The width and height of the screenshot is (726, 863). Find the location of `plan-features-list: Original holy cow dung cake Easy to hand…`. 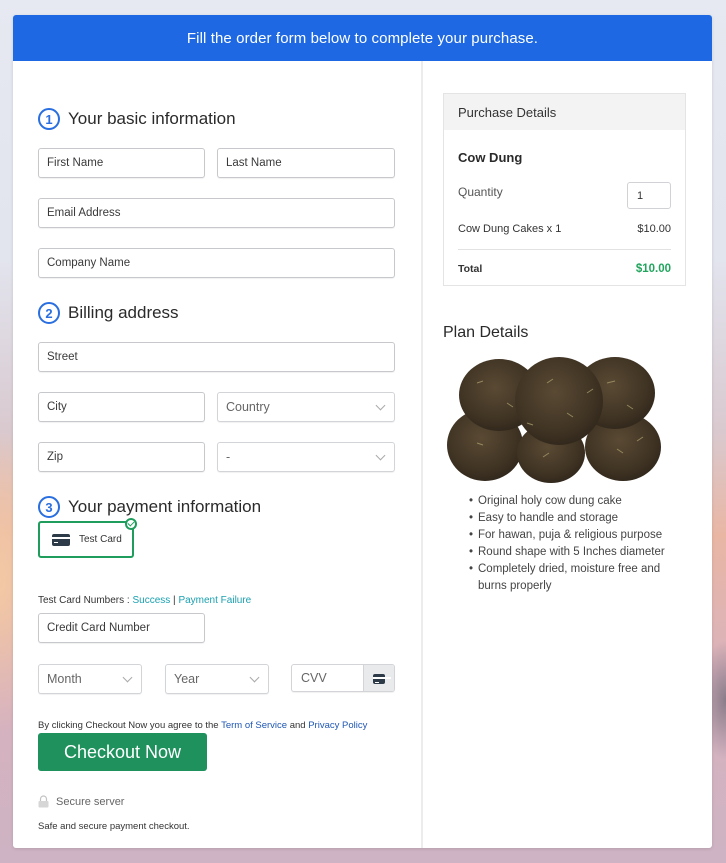

plan-features-list: Original holy cow dung cake Easy to hand… is located at coordinates (574, 544).